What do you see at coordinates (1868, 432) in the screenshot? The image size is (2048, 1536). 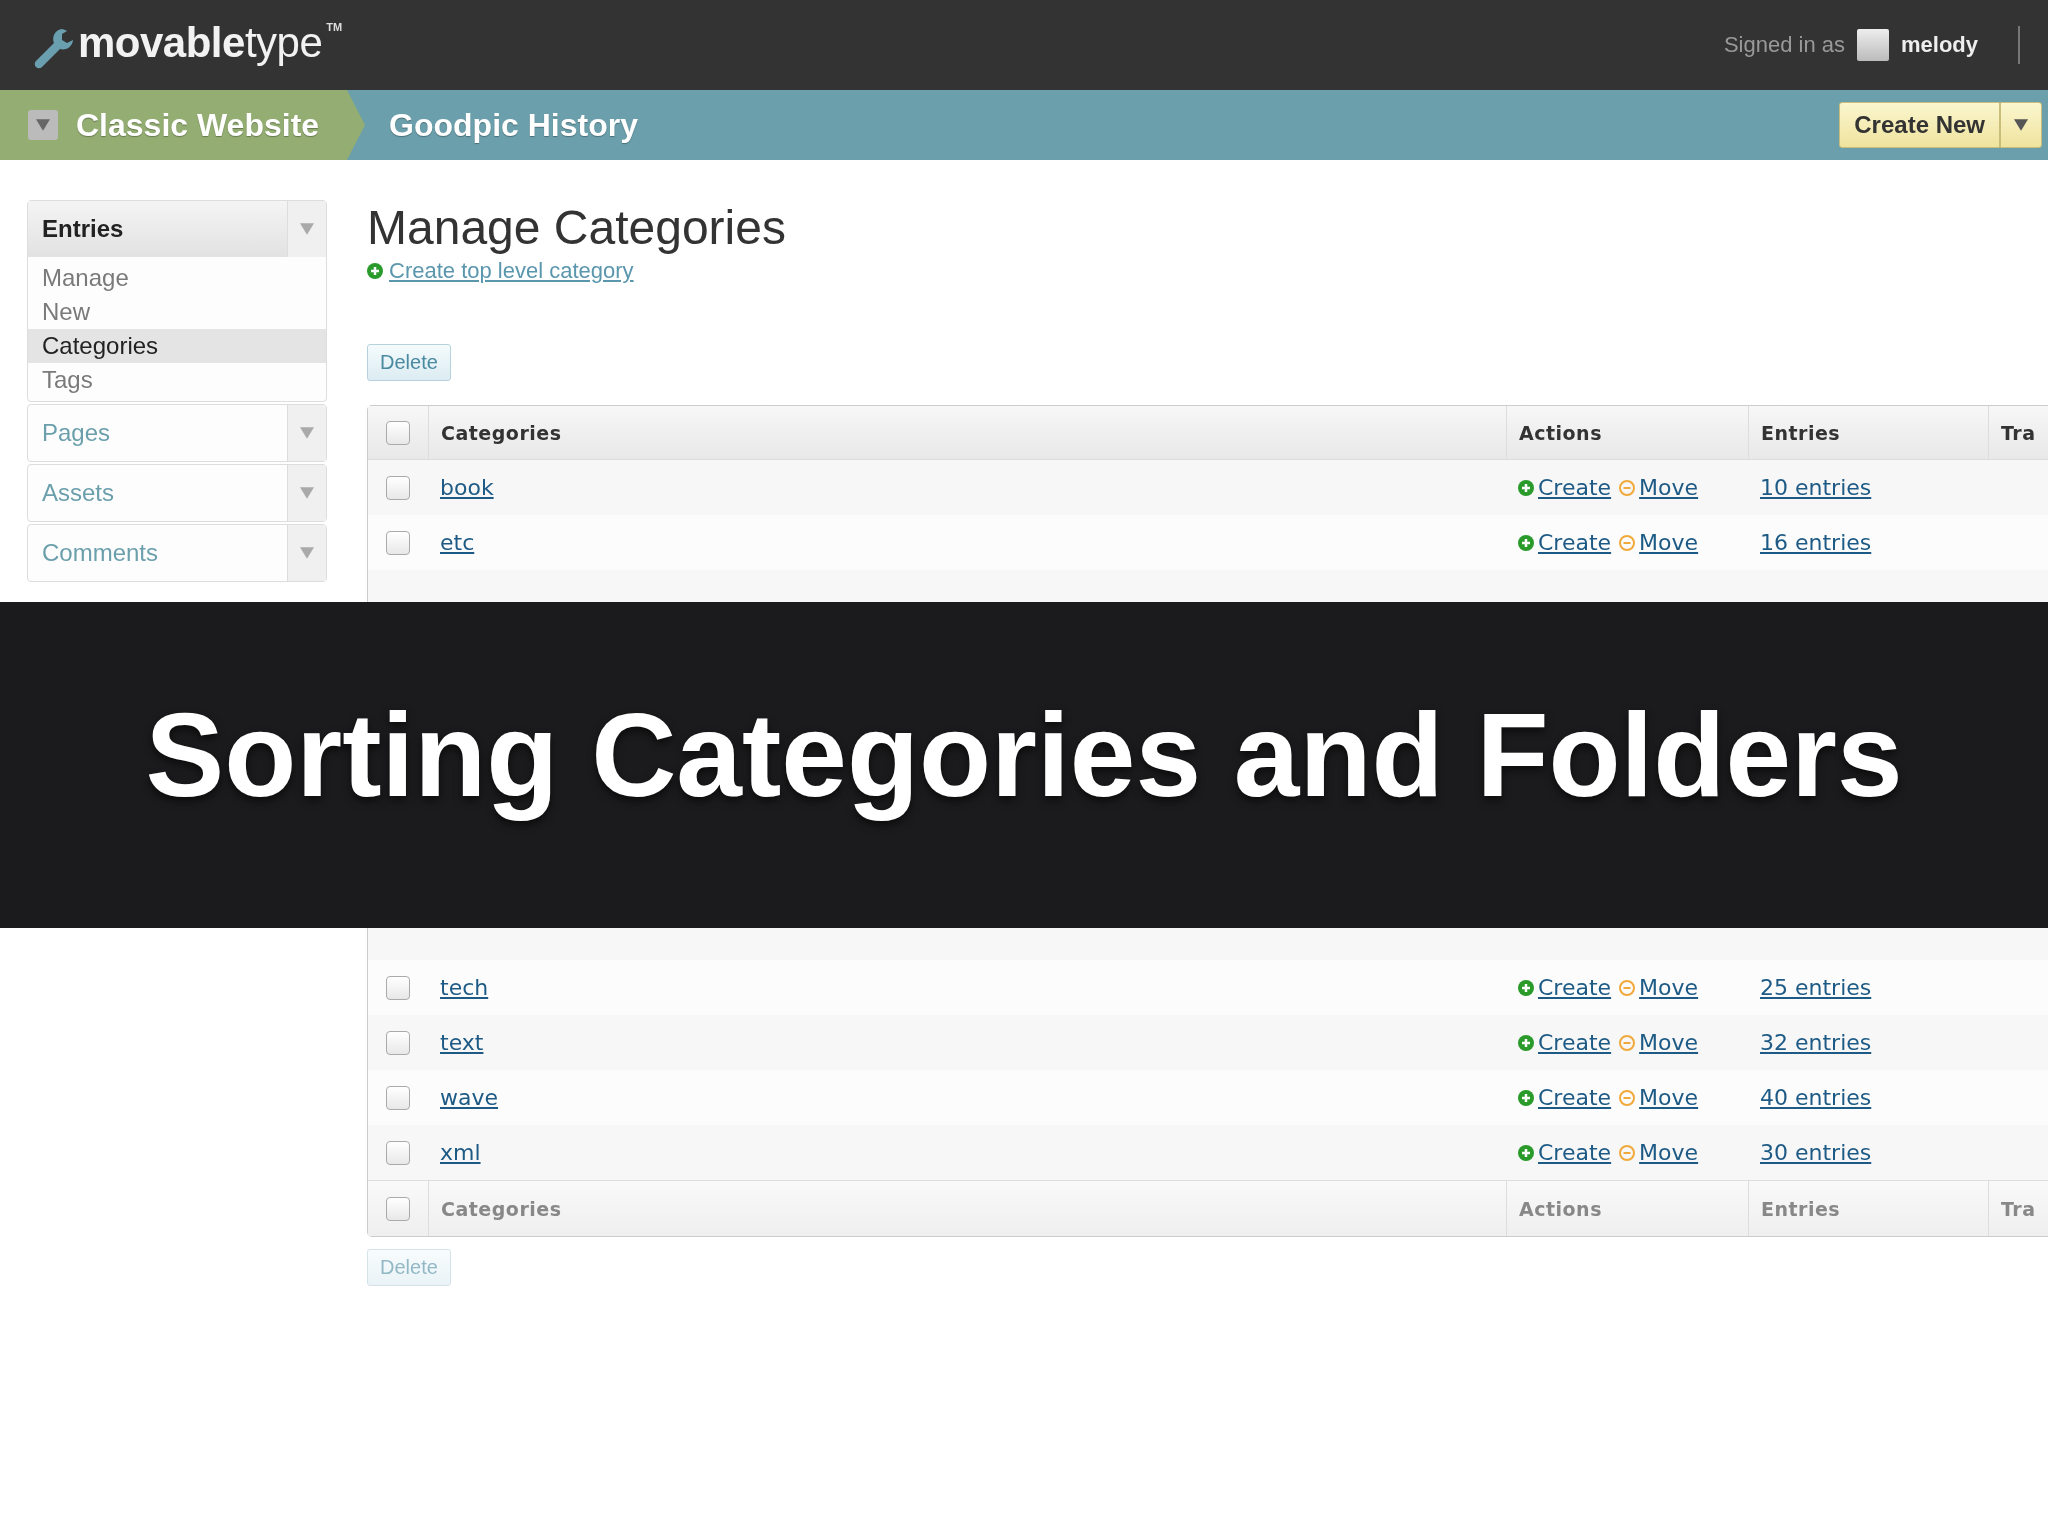 I see `column-header: Entries` at bounding box center [1868, 432].